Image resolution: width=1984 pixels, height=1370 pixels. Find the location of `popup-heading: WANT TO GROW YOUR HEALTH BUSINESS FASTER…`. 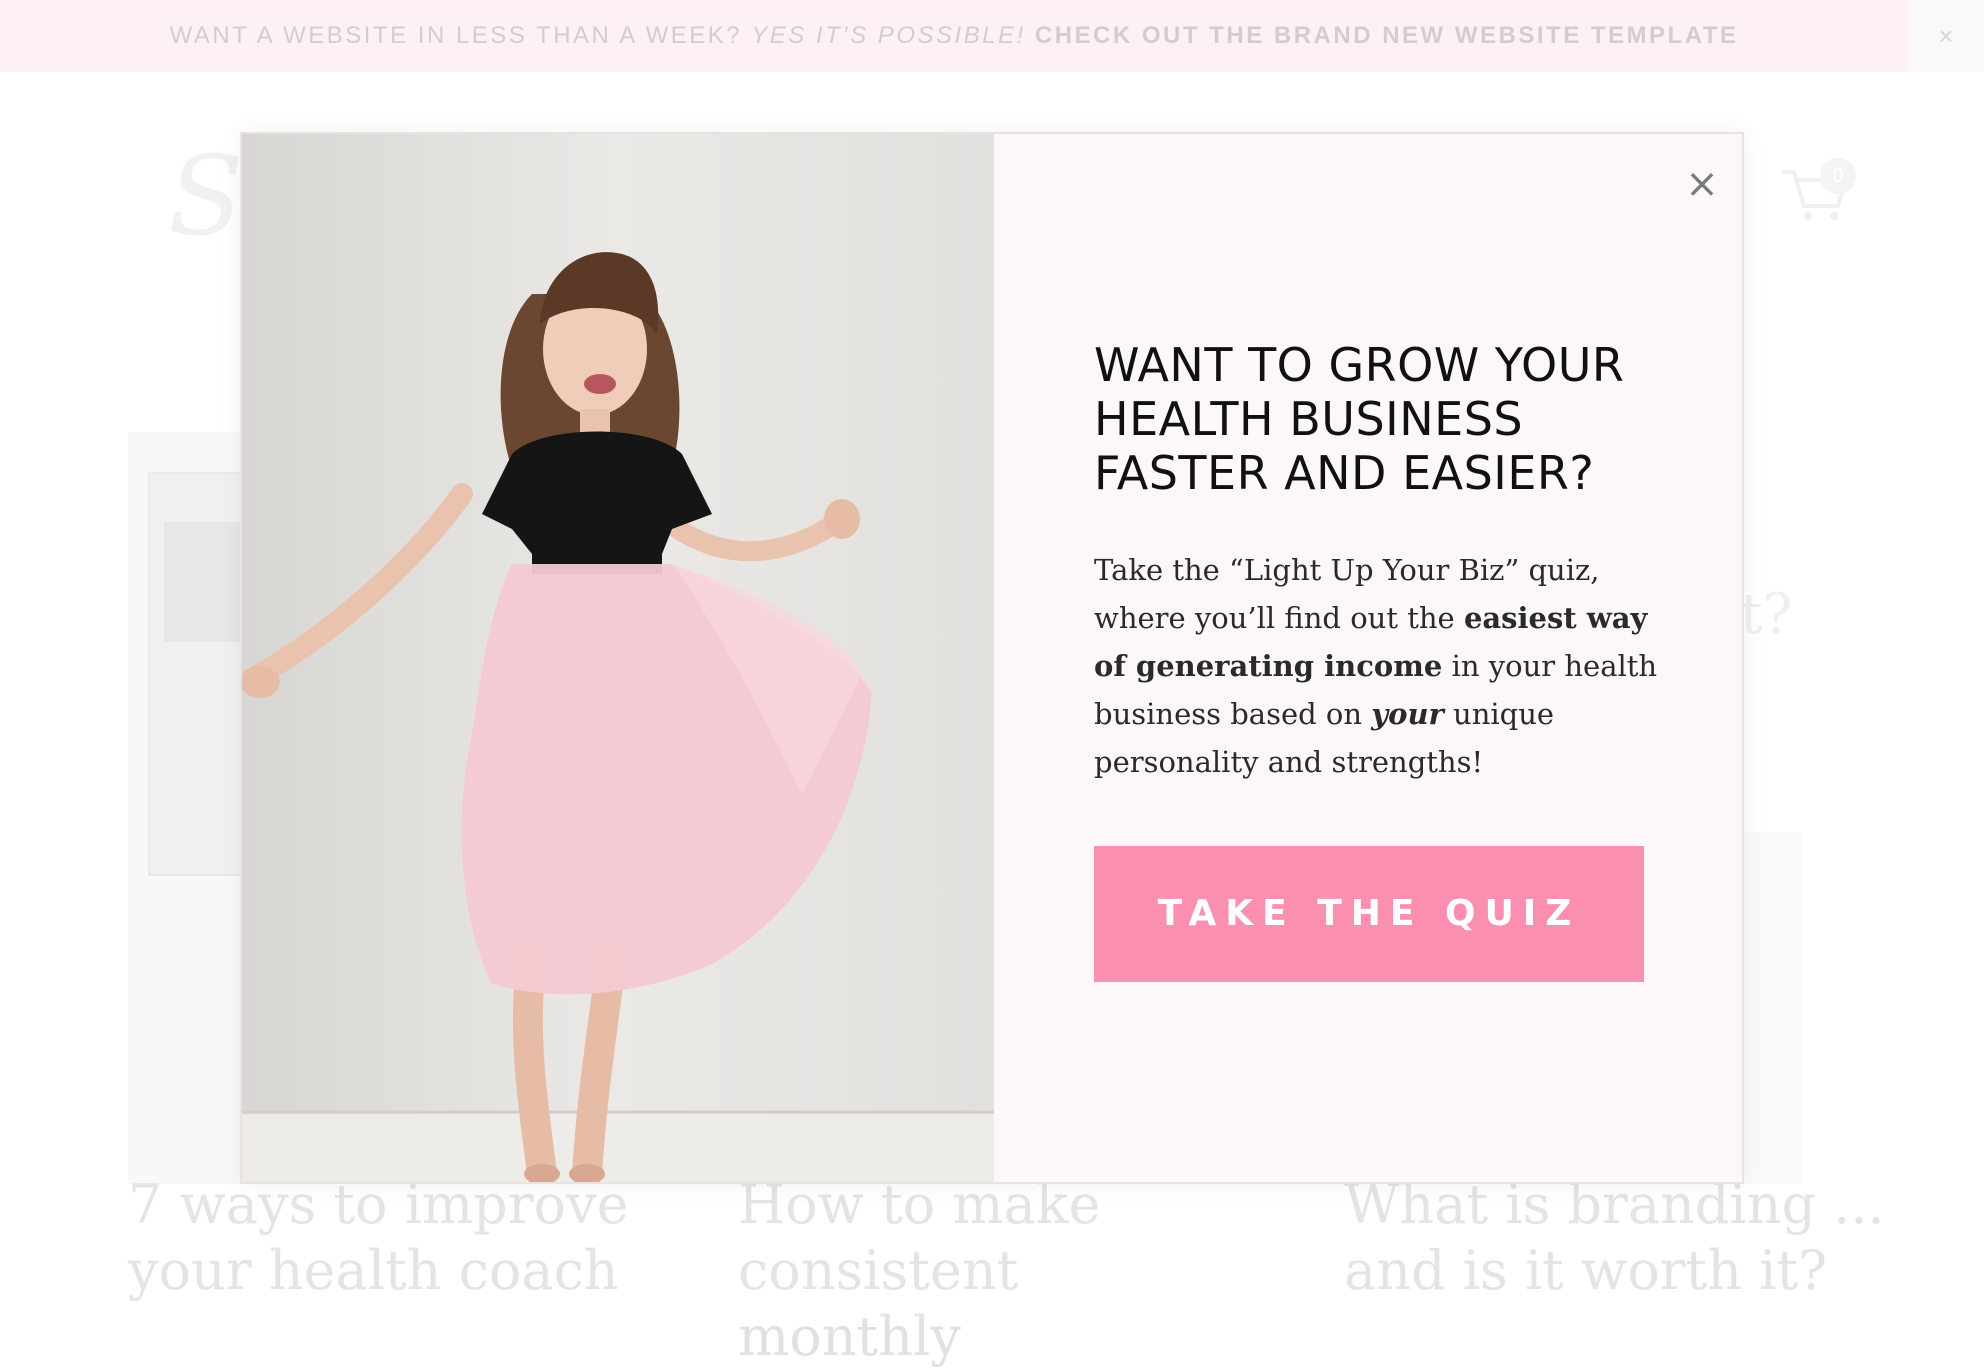

popup-heading: WANT TO GROW YOUR HEALTH BUSINESS FASTER… is located at coordinates (1359, 419).